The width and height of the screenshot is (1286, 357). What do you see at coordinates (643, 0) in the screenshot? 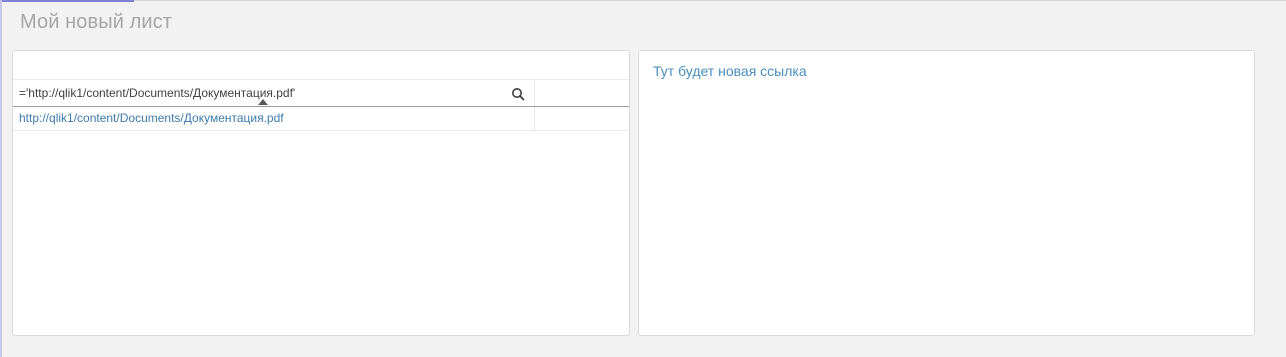
I see `top-border` at bounding box center [643, 0].